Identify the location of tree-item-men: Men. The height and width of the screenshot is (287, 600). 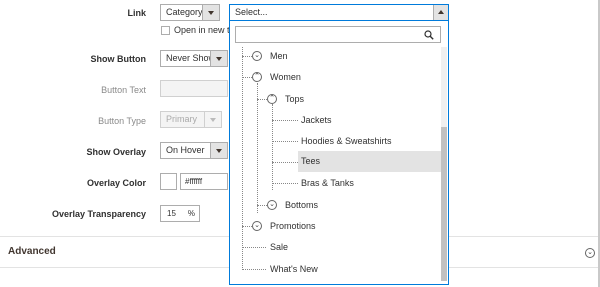
(279, 56).